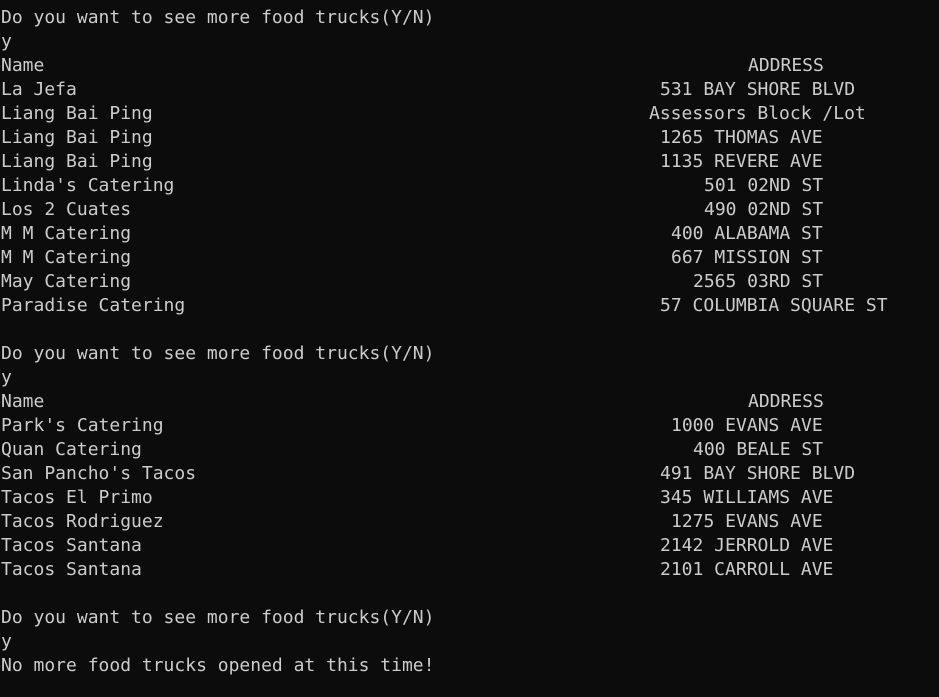 This screenshot has height=697, width=939. I want to click on table-row: Paradise Catering 57 COLUMBIA SQUARE ST, so click(470, 306).